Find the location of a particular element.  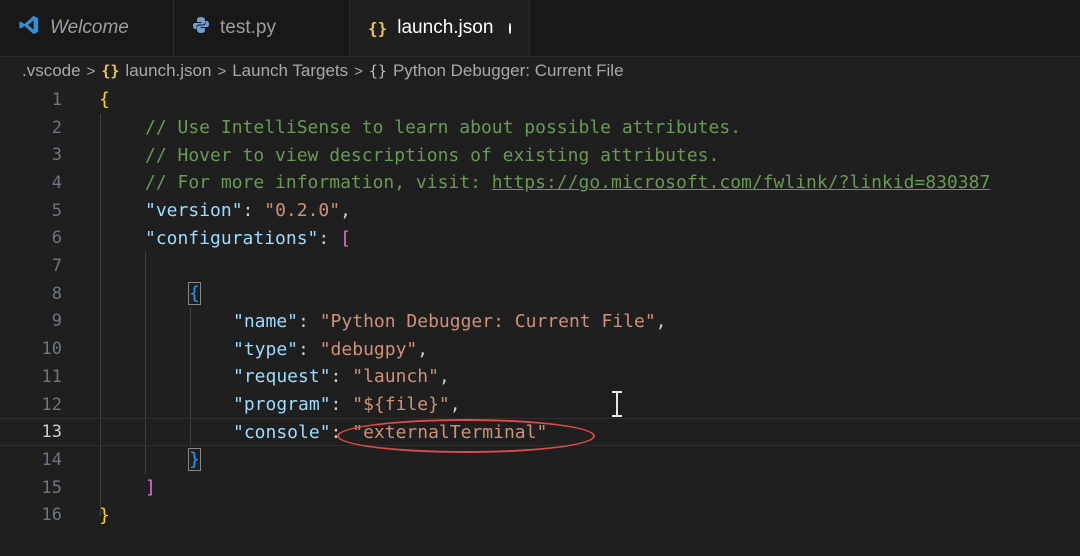

json-key: "version" is located at coordinates (194, 211).